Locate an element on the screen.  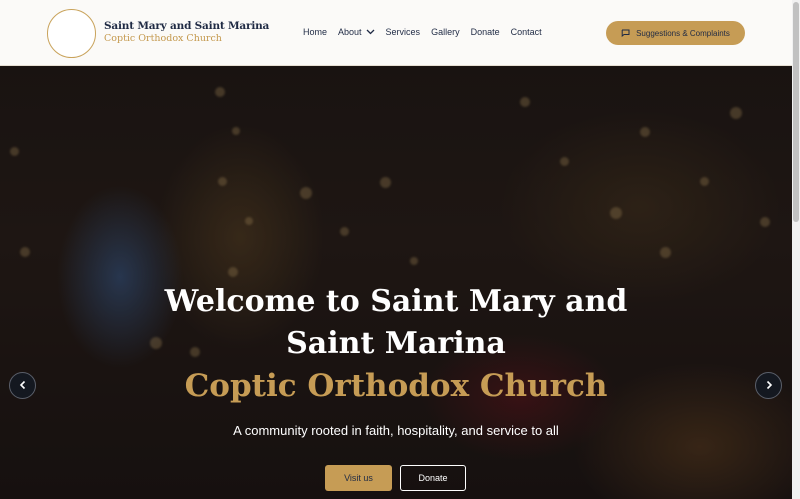
nav-services: Services is located at coordinates (403, 32).